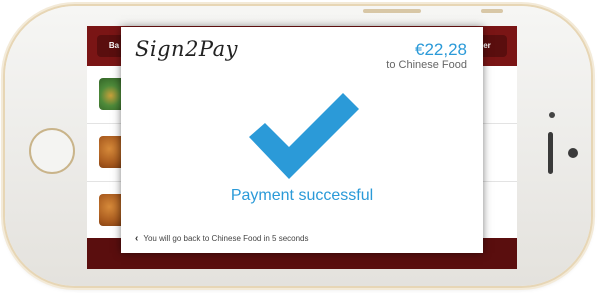  I want to click on checkmark-icon, so click(304, 136).